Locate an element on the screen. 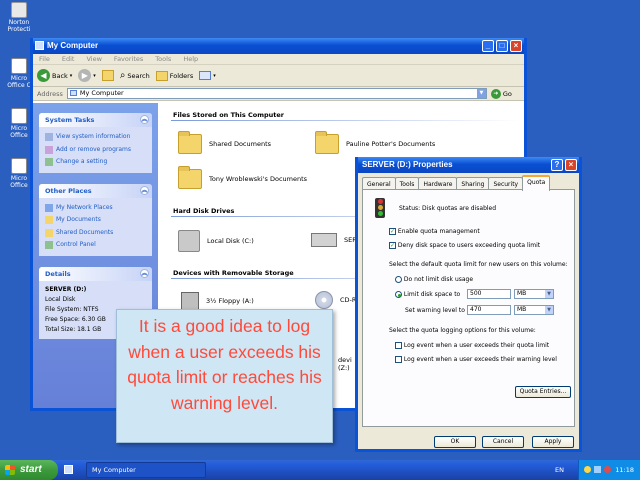  apply-button: Apply is located at coordinates (553, 442).